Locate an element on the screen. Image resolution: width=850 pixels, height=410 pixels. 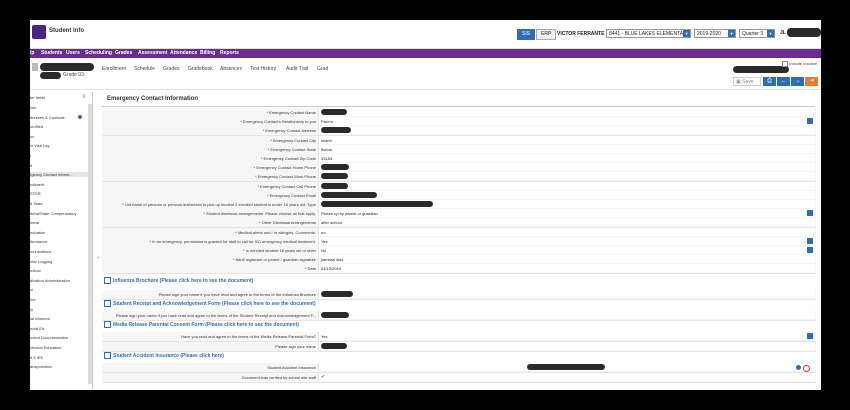
nav-item-attendance: Attendance is located at coordinates (183, 53).